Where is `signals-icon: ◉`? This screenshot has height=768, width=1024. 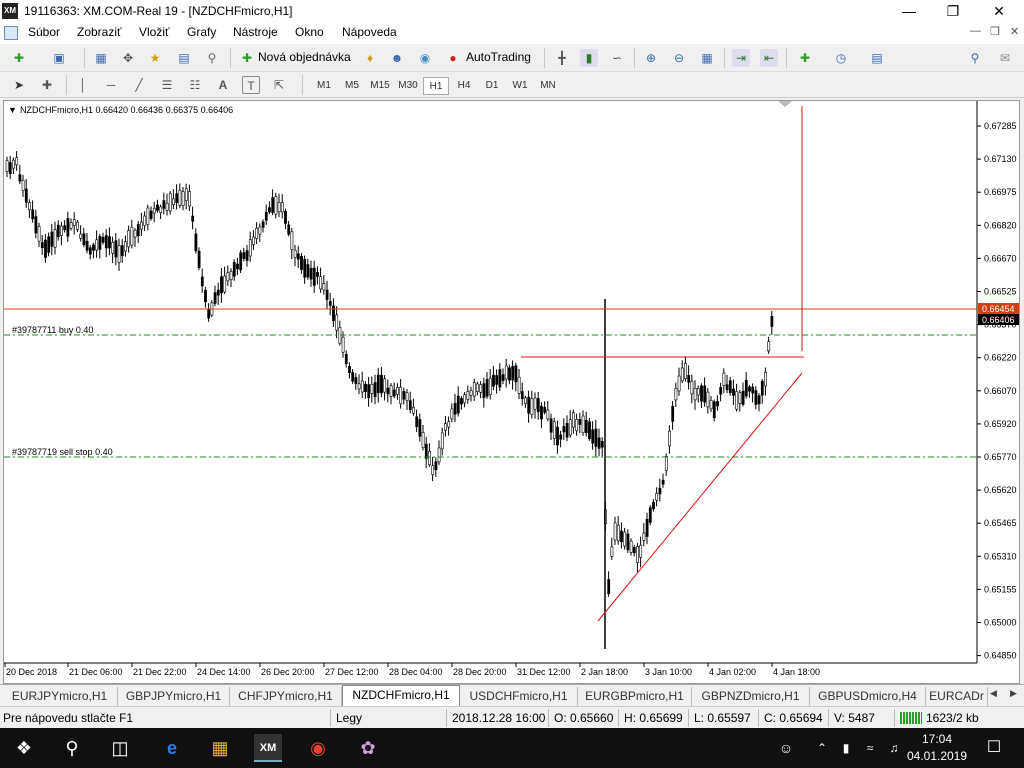
signals-icon: ◉ is located at coordinates (425, 58).